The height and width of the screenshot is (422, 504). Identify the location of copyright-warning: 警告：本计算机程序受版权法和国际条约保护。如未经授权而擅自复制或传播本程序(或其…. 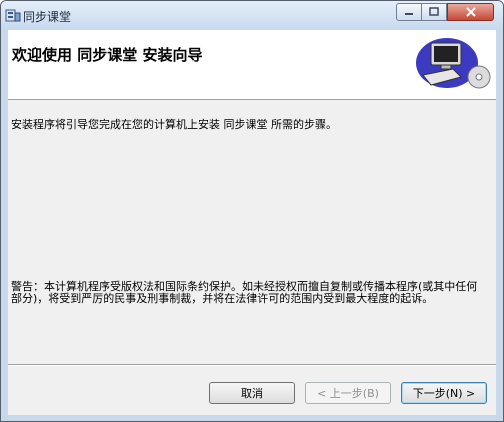
(244, 292).